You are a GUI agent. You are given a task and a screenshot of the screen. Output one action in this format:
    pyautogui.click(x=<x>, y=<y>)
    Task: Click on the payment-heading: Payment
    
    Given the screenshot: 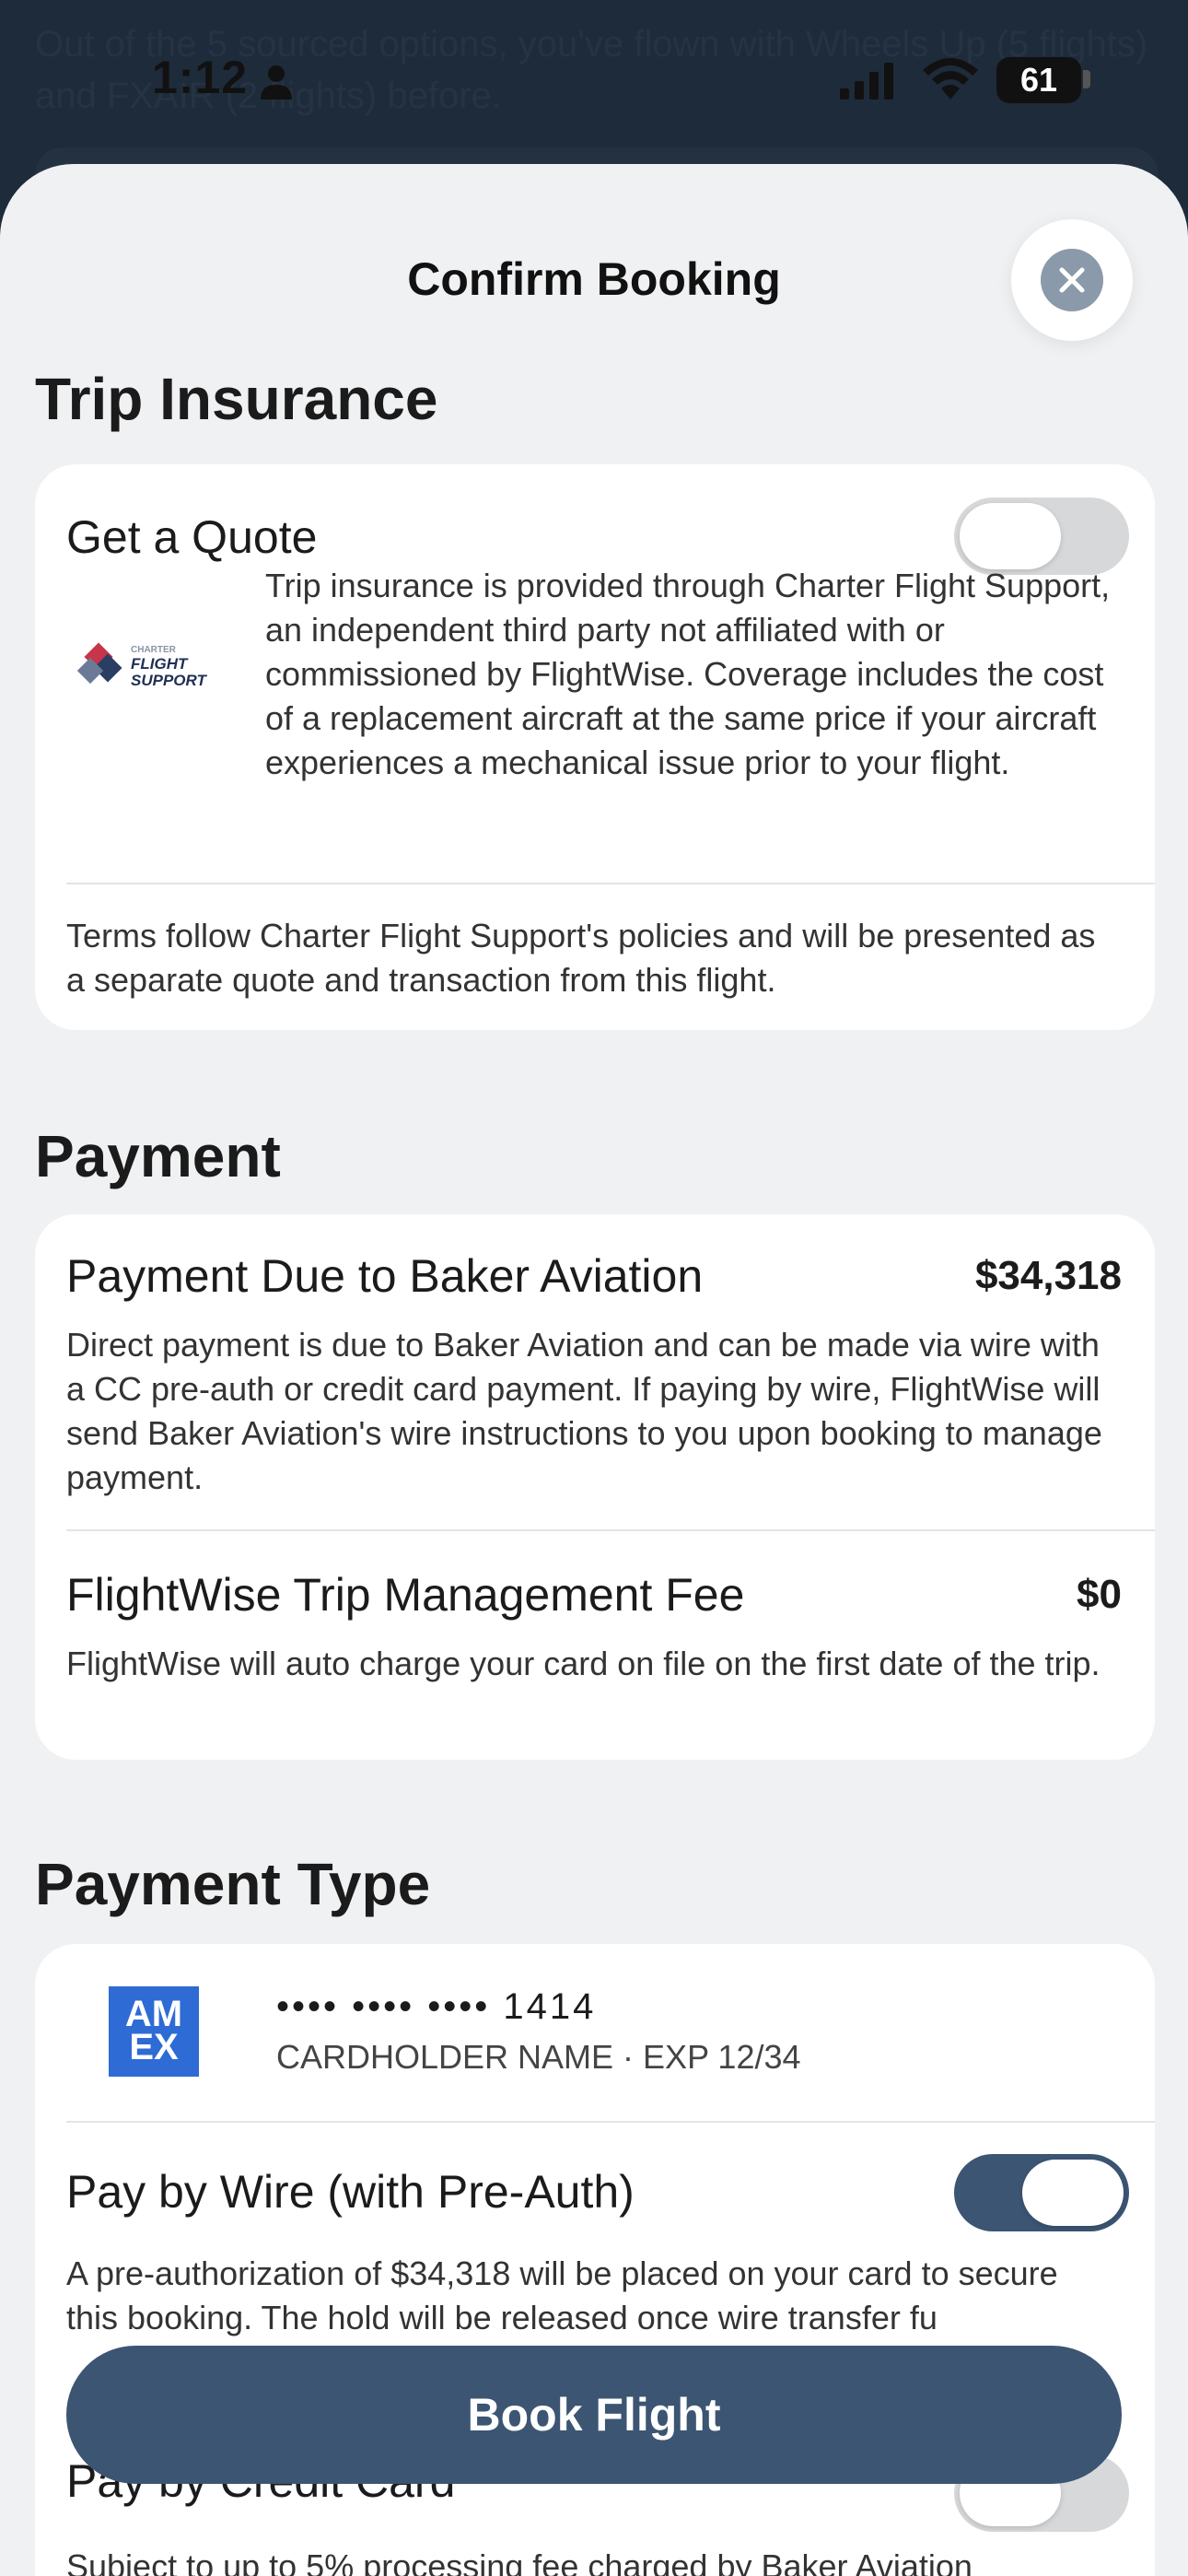 What is the action you would take?
    pyautogui.click(x=158, y=1156)
    